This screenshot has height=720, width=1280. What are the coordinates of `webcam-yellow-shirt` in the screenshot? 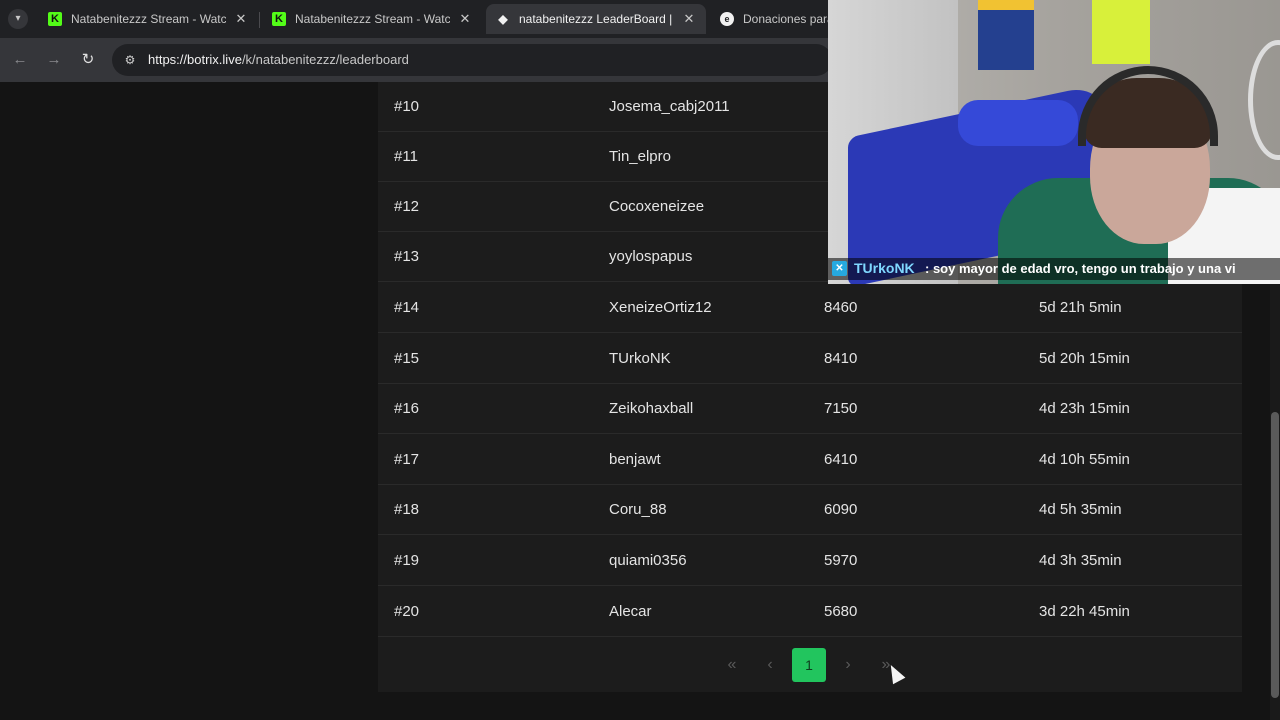 It's located at (1121, 32).